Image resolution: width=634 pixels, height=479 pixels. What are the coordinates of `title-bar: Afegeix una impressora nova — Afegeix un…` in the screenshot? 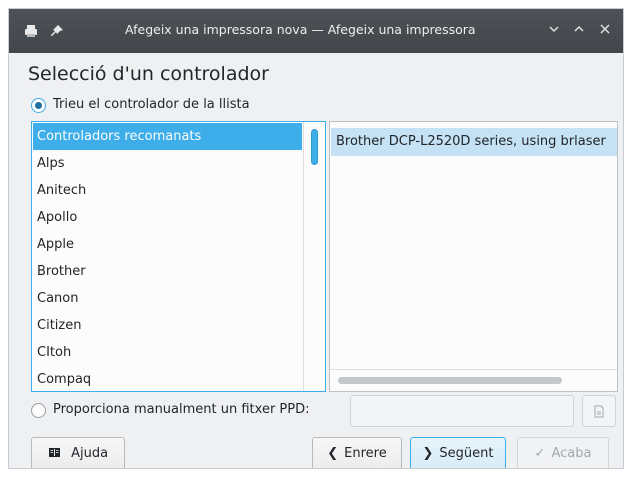 It's located at (316, 31).